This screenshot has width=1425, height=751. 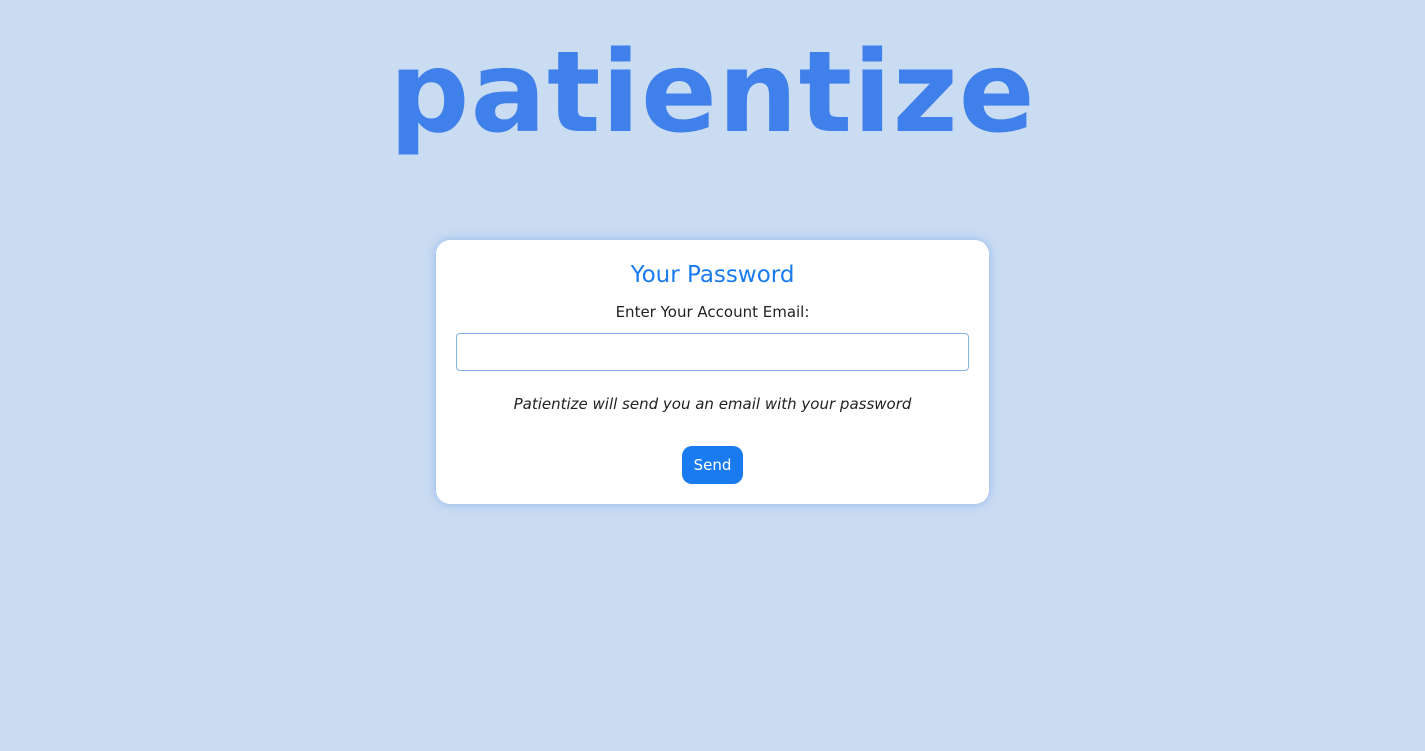 I want to click on card-title: Your Password, so click(x=712, y=275).